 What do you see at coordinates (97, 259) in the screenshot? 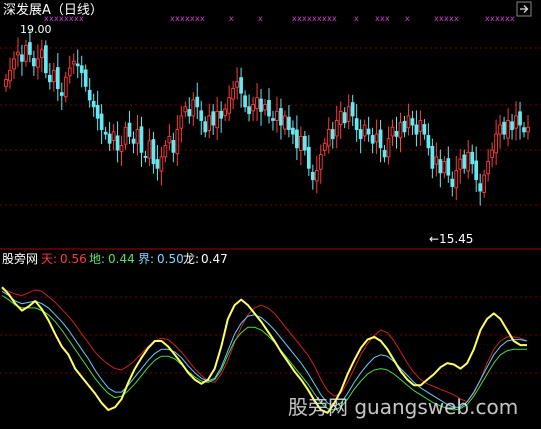
I see `legend-di-label: 地:` at bounding box center [97, 259].